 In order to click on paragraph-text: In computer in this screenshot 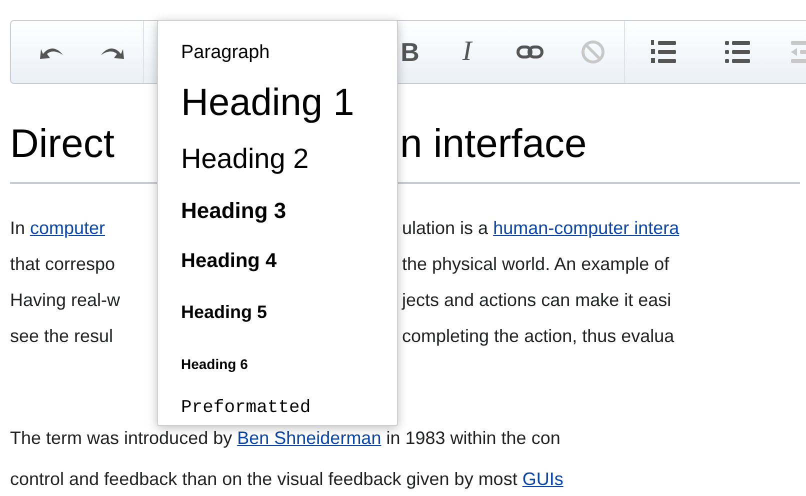, I will do `click(58, 228)`.